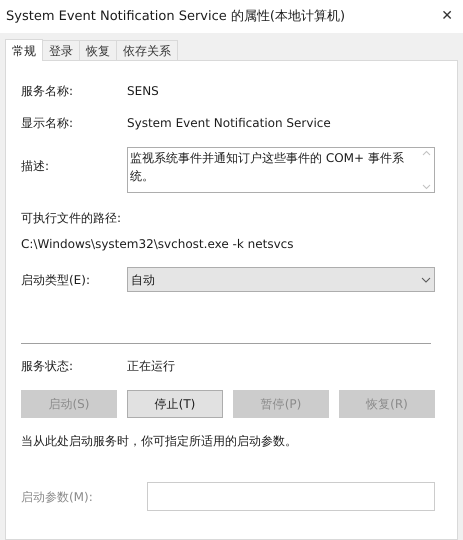  Describe the element at coordinates (447, 16) in the screenshot. I see `close-button: ✕` at that location.